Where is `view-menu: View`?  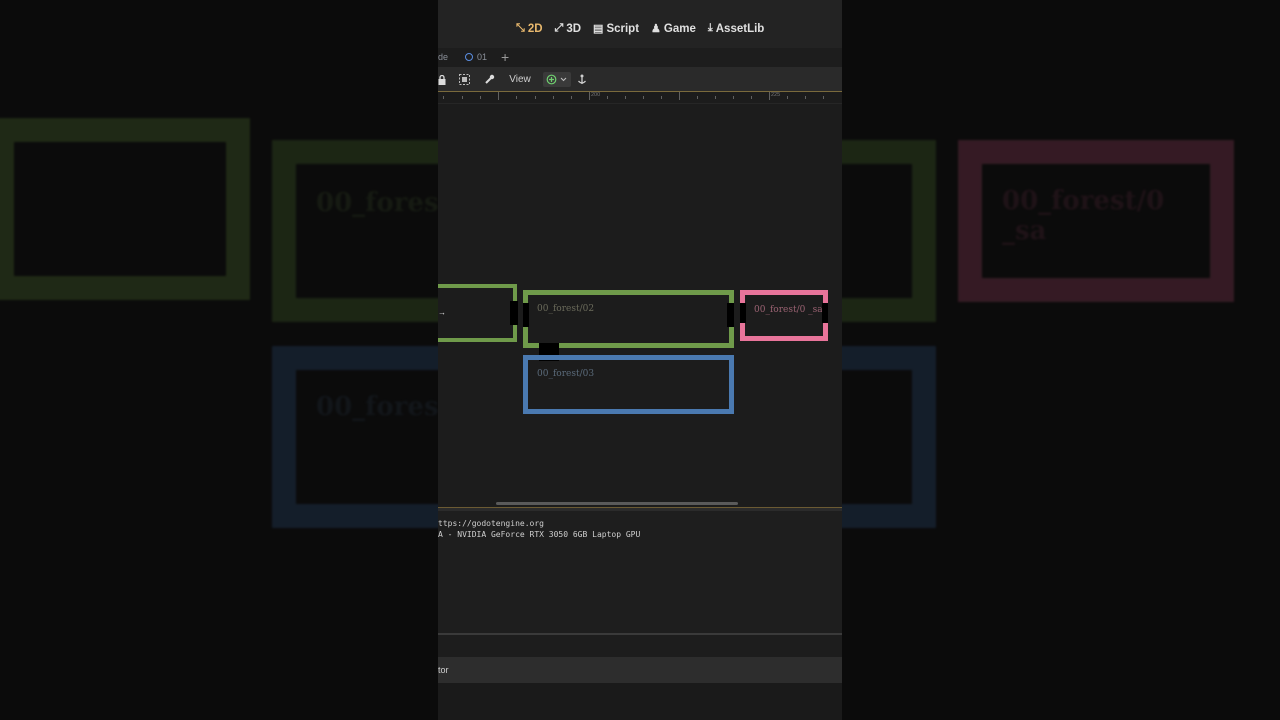
view-menu: View is located at coordinates (520, 79).